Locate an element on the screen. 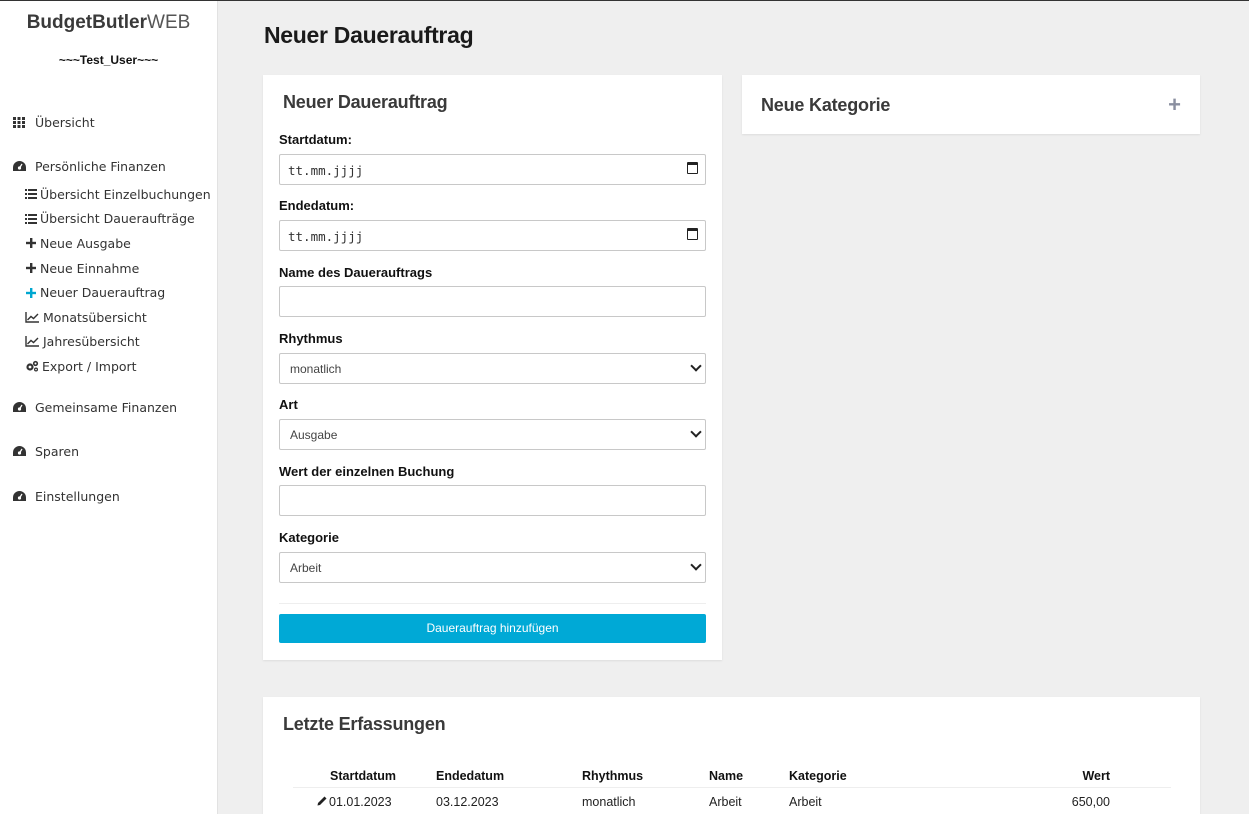  sidebar-sub-export-import: Export / Import is located at coordinates (108, 366).